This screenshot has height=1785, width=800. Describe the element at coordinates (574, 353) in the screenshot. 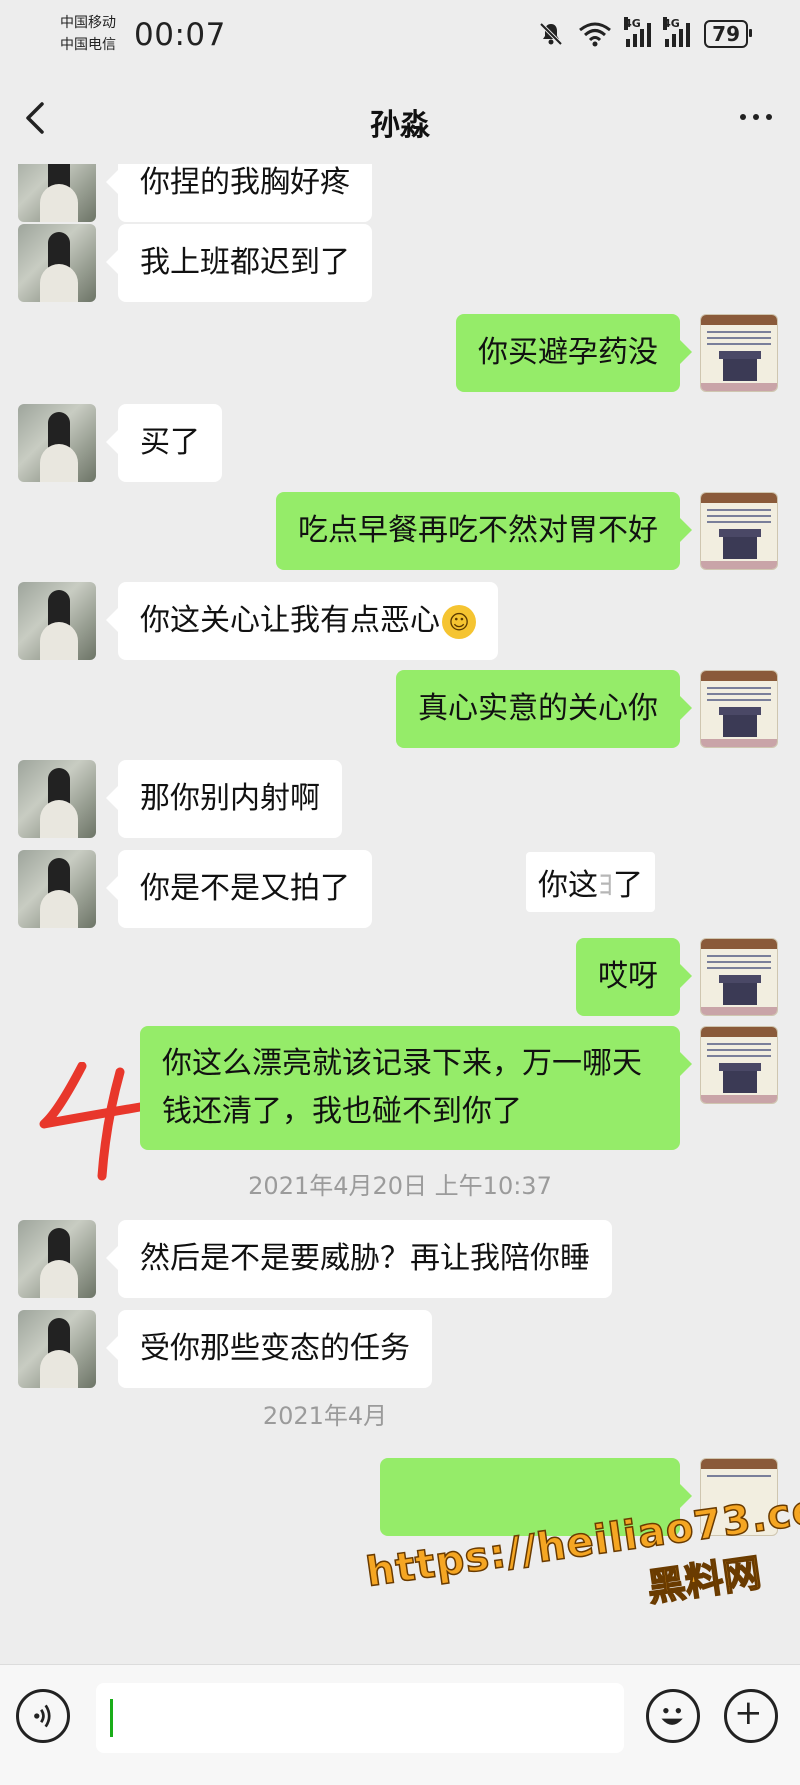

I see `outgoing-message: 你买避孕药没` at that location.